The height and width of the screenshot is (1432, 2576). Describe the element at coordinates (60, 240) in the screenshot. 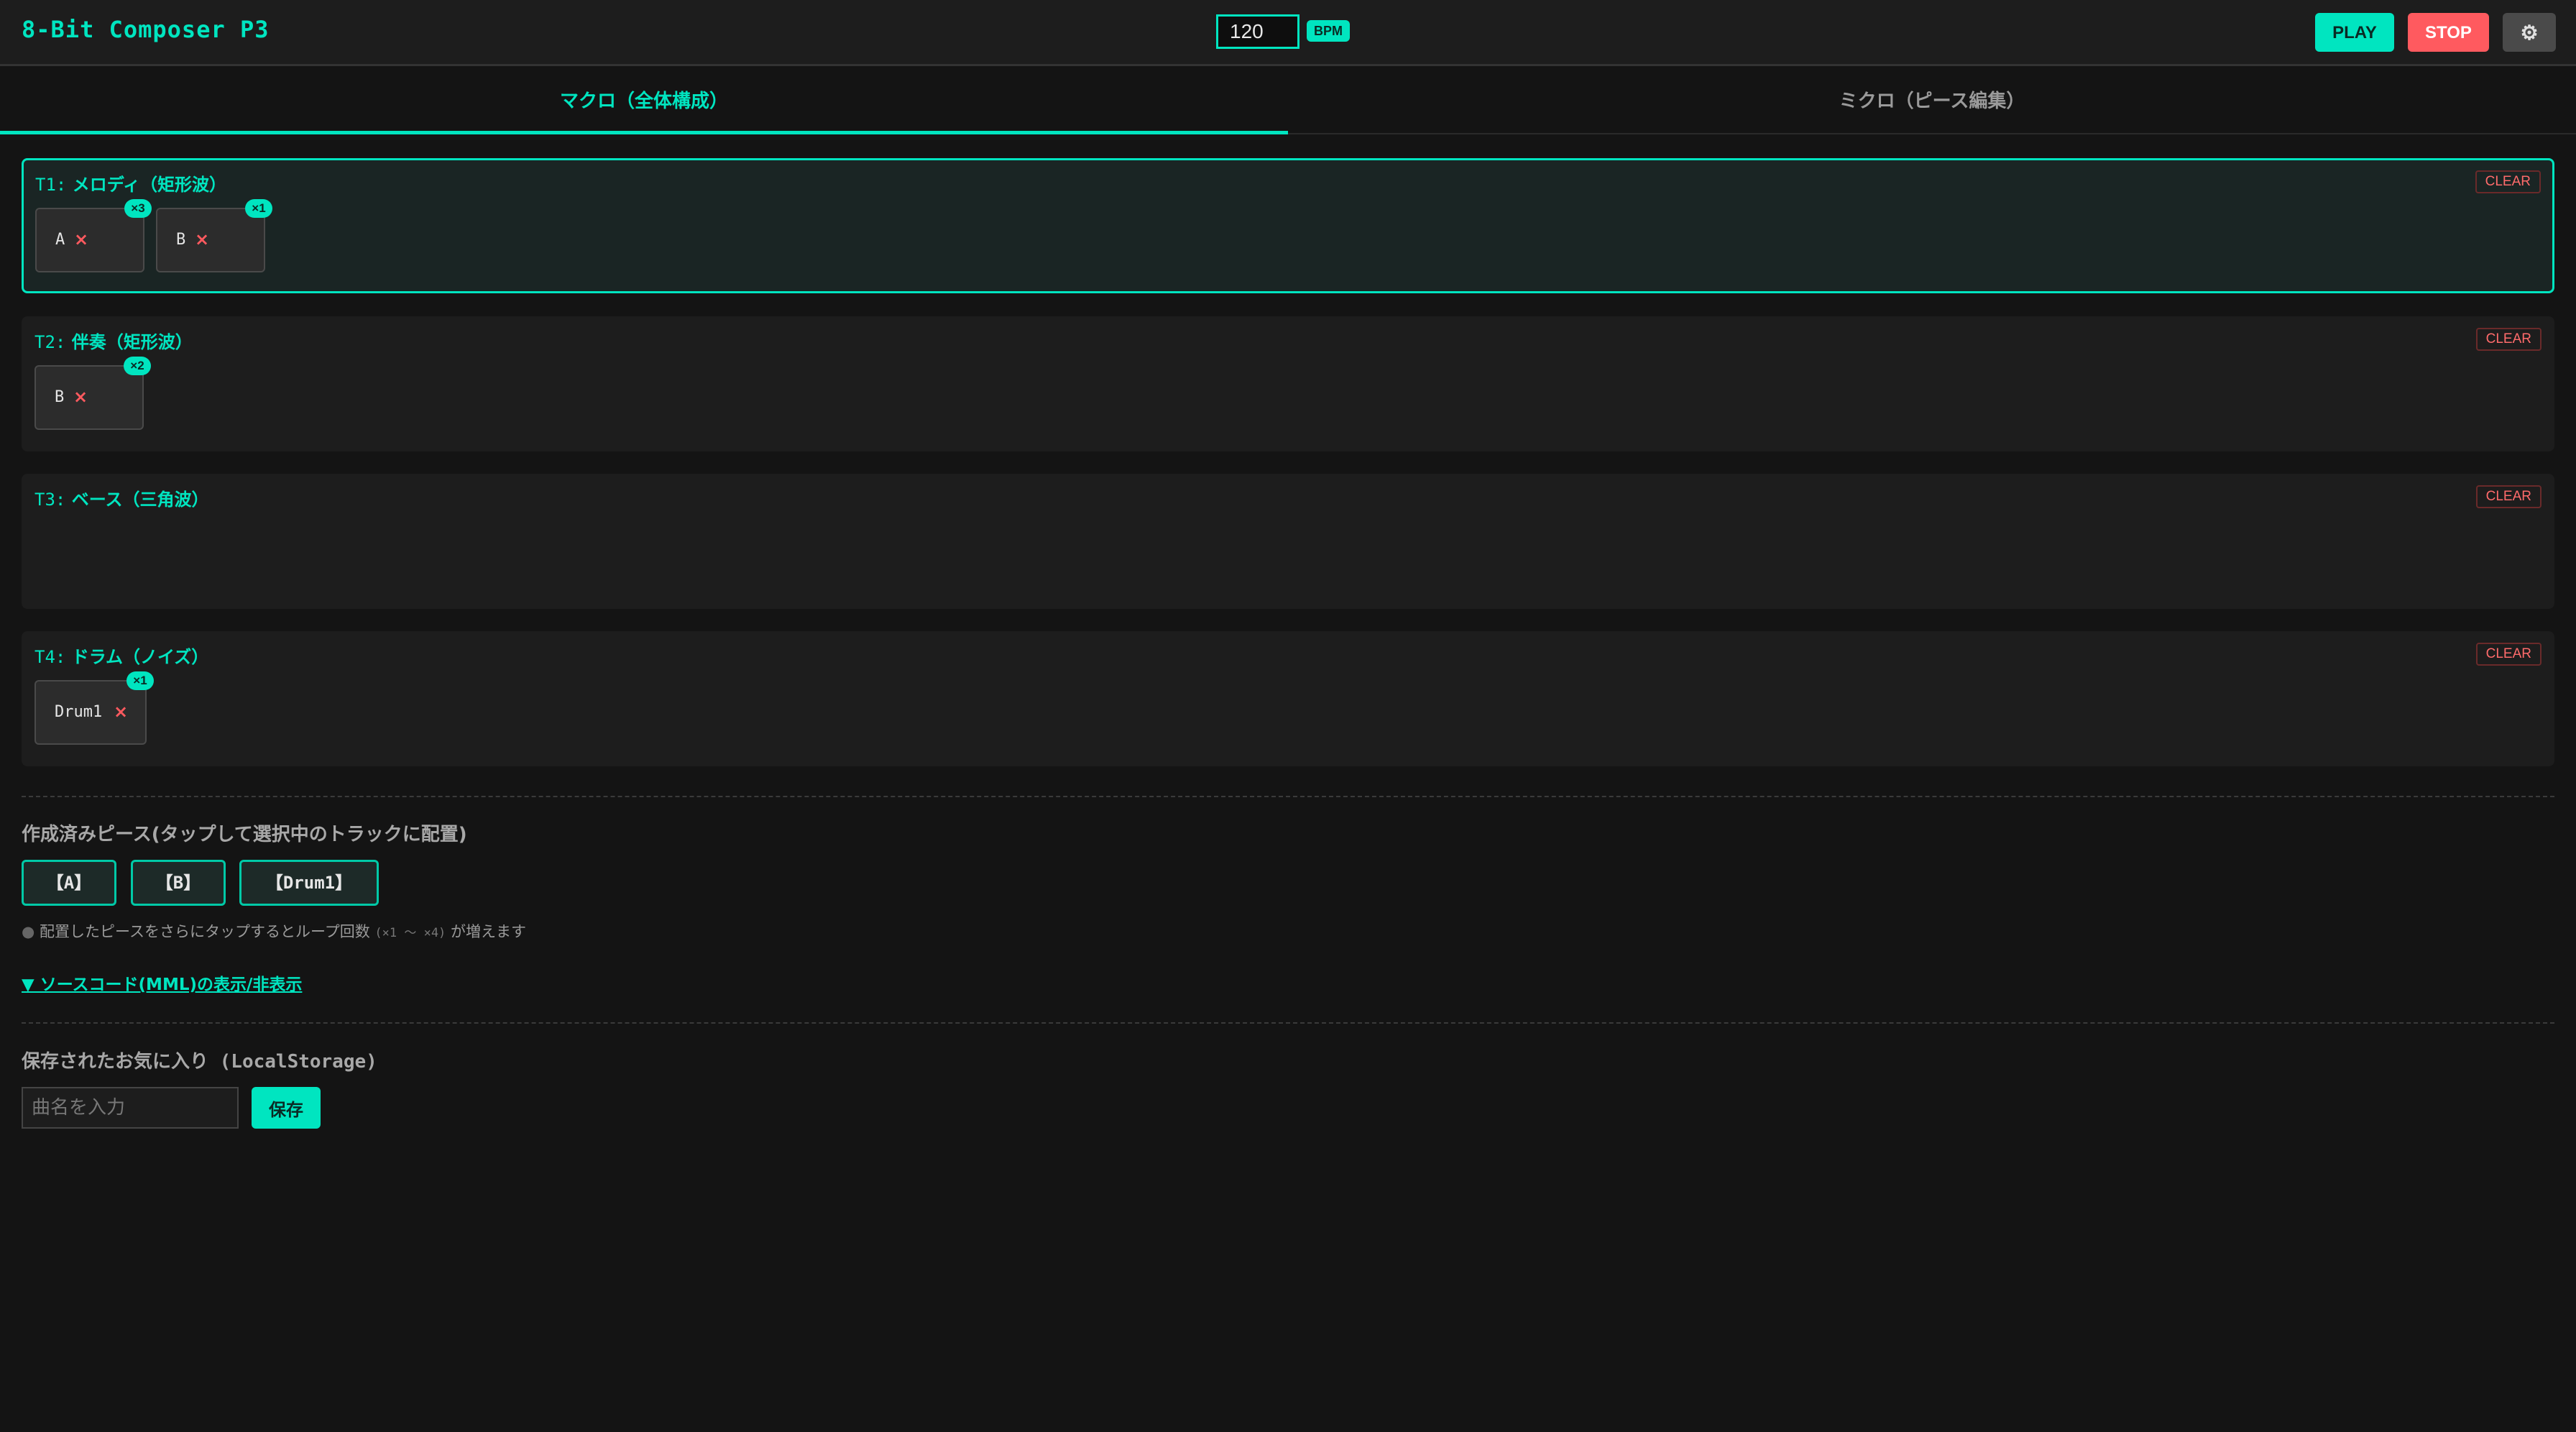

I see `piece-name: A` at that location.